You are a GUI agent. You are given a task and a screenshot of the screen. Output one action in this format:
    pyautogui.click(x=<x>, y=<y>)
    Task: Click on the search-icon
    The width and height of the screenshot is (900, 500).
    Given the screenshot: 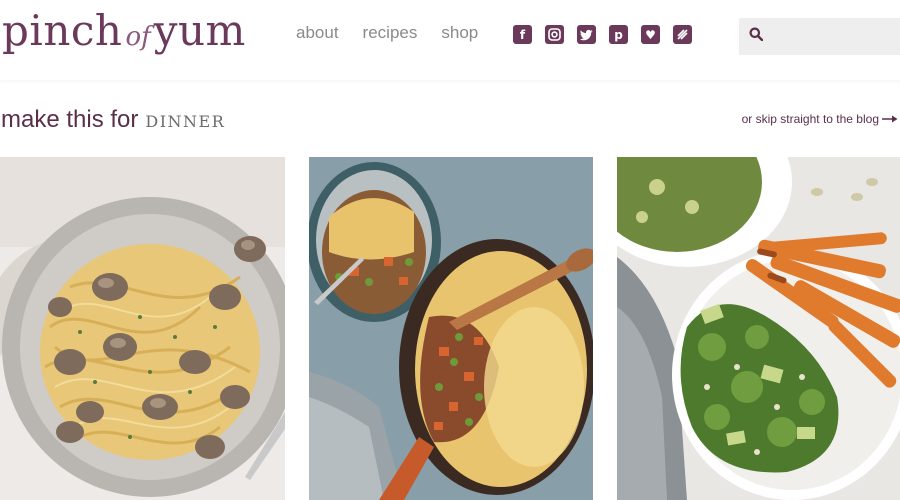 What is the action you would take?
    pyautogui.click(x=756, y=36)
    